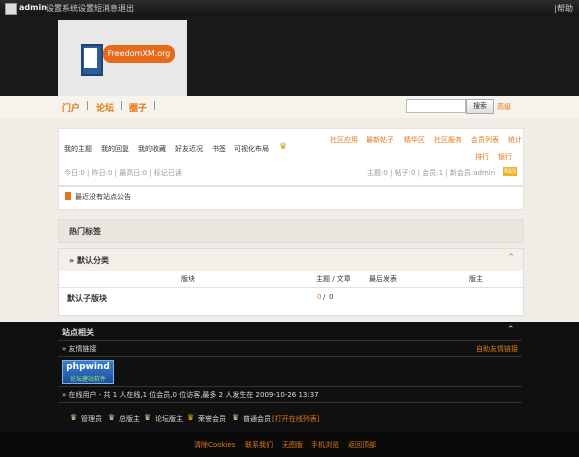 This screenshot has width=579, height=457. What do you see at coordinates (319, 297) in the screenshot?
I see `topic-count: 0` at bounding box center [319, 297].